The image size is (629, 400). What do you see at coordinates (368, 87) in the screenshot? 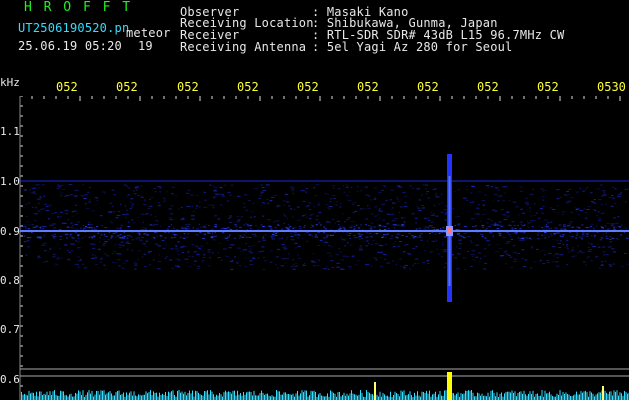
I see `time-tick-6: 052` at bounding box center [368, 87].